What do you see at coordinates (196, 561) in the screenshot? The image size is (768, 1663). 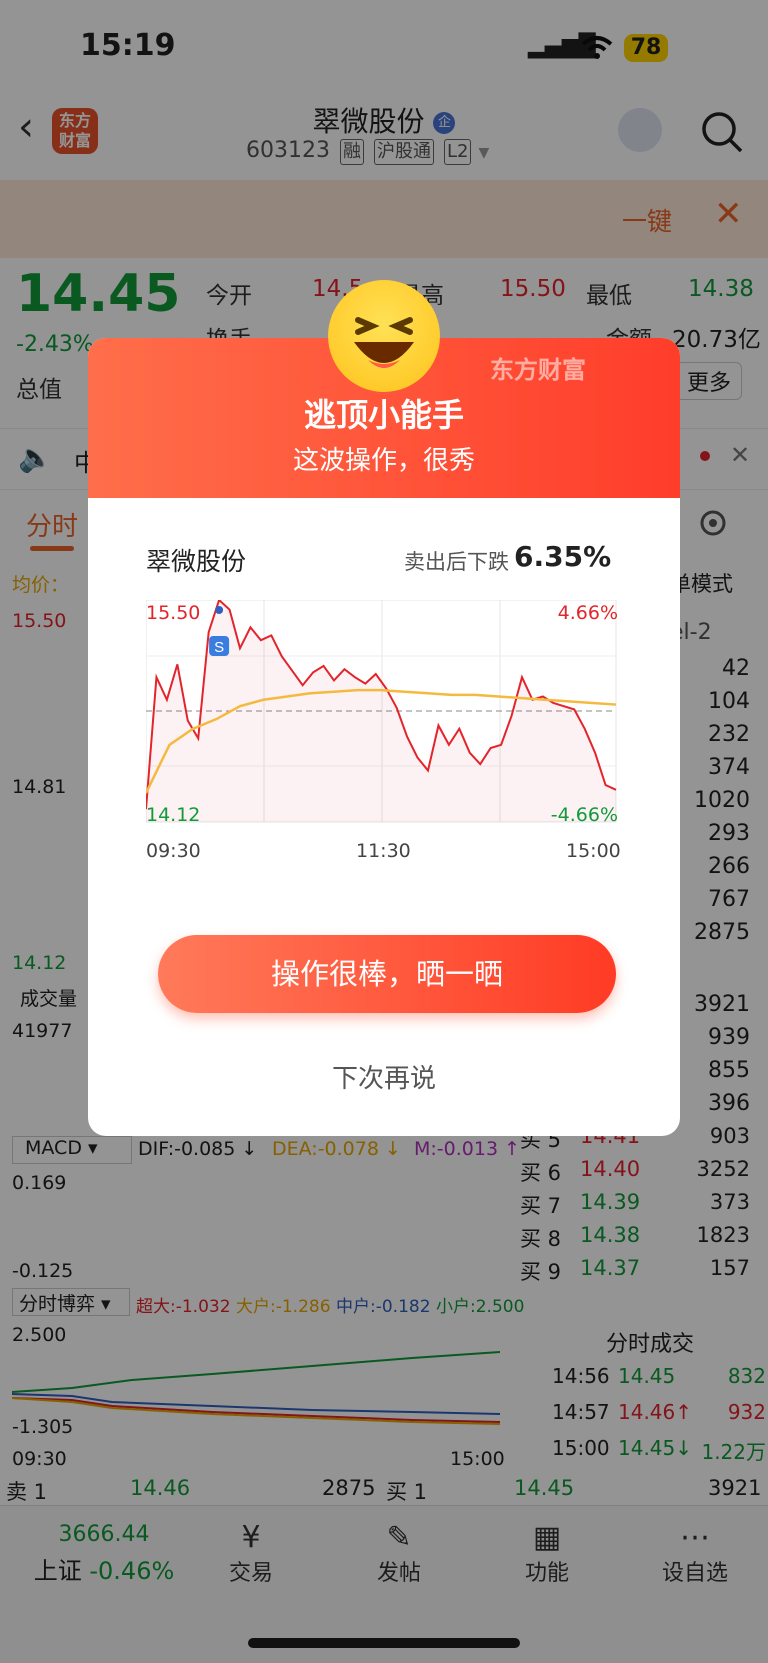 I see `modal-stock-name: 翠微股份` at bounding box center [196, 561].